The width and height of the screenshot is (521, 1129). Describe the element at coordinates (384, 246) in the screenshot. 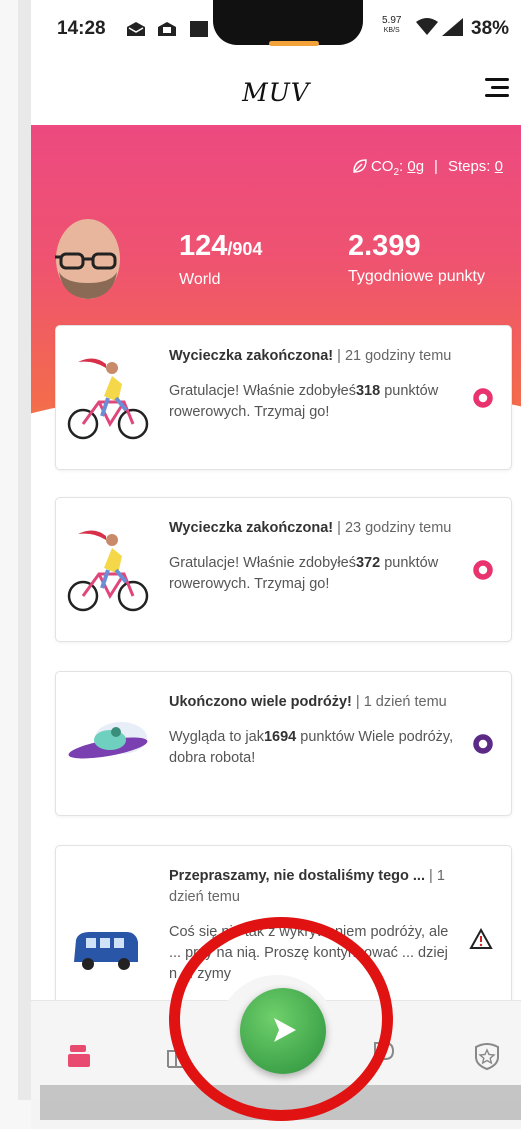

I see `points-value: 2.399` at that location.